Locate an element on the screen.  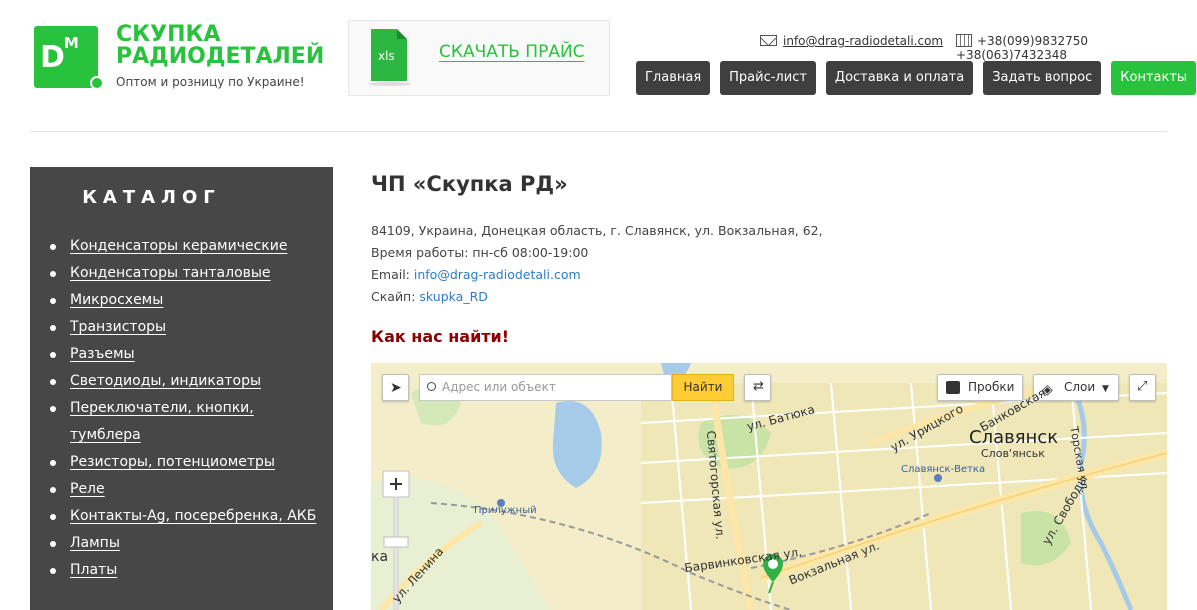
download-price-link: СКАЧАТЬ ПРАЙС is located at coordinates (512, 52).